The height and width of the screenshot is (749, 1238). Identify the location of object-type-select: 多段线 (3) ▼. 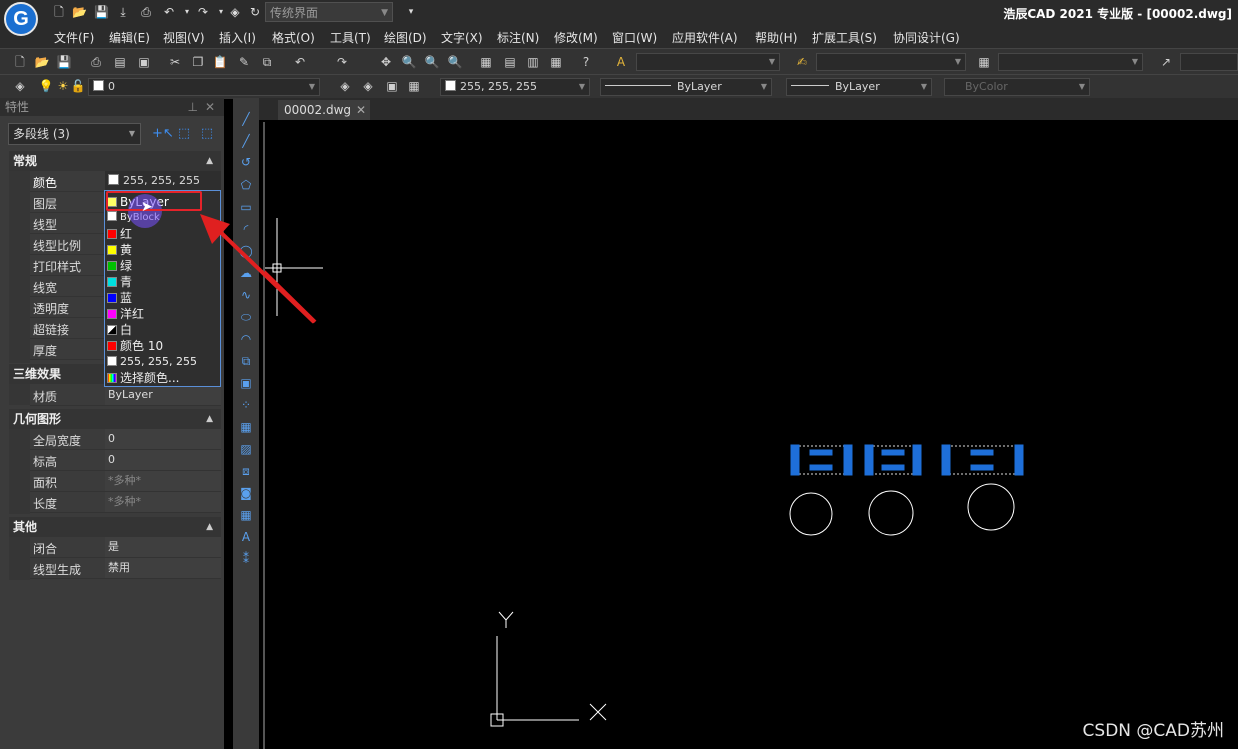
(74, 134).